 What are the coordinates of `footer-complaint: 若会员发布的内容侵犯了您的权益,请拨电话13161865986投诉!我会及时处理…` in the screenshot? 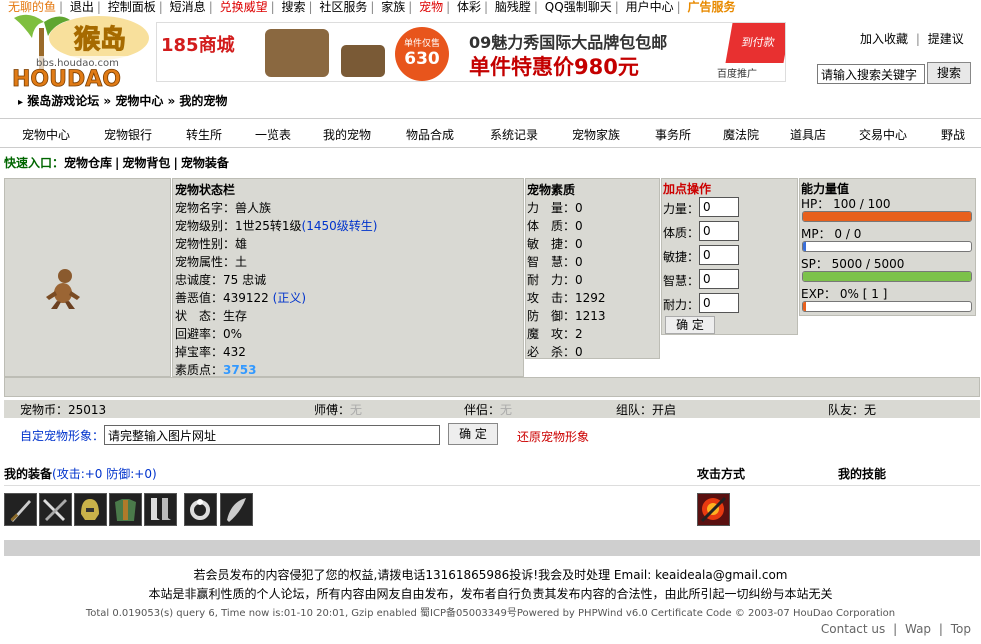 It's located at (490, 575).